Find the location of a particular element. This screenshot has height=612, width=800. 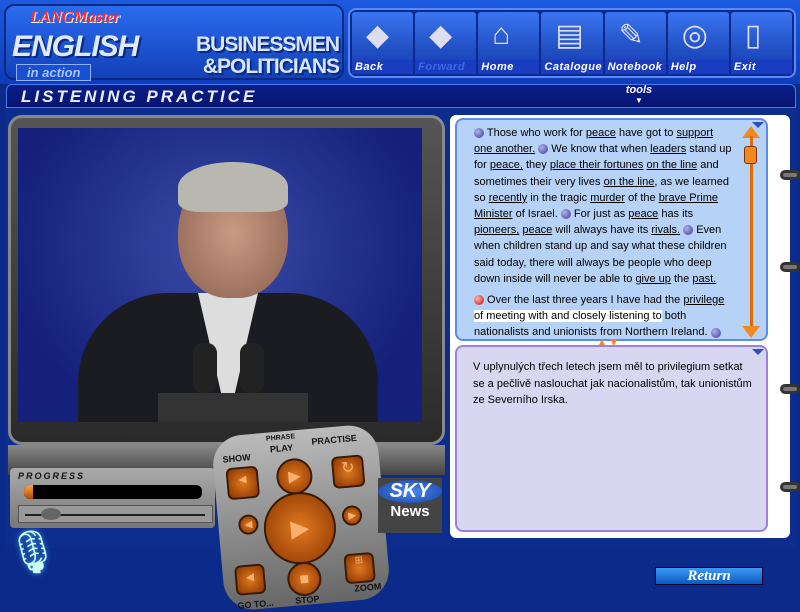

transcript-text-segment: the is located at coordinates (681, 278).